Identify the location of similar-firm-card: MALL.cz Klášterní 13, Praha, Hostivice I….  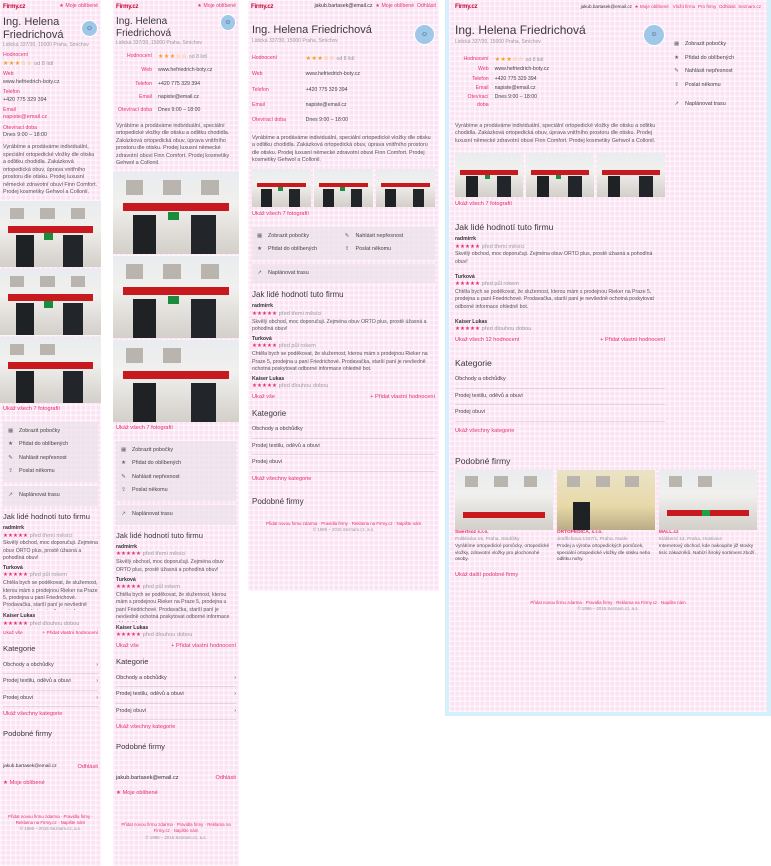
(707, 517).